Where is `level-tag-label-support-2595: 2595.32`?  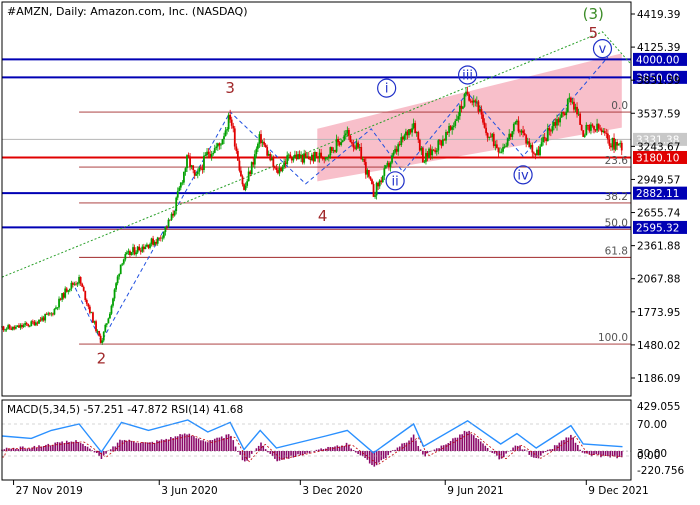
level-tag-label-support-2595: 2595.32 is located at coordinates (657, 228).